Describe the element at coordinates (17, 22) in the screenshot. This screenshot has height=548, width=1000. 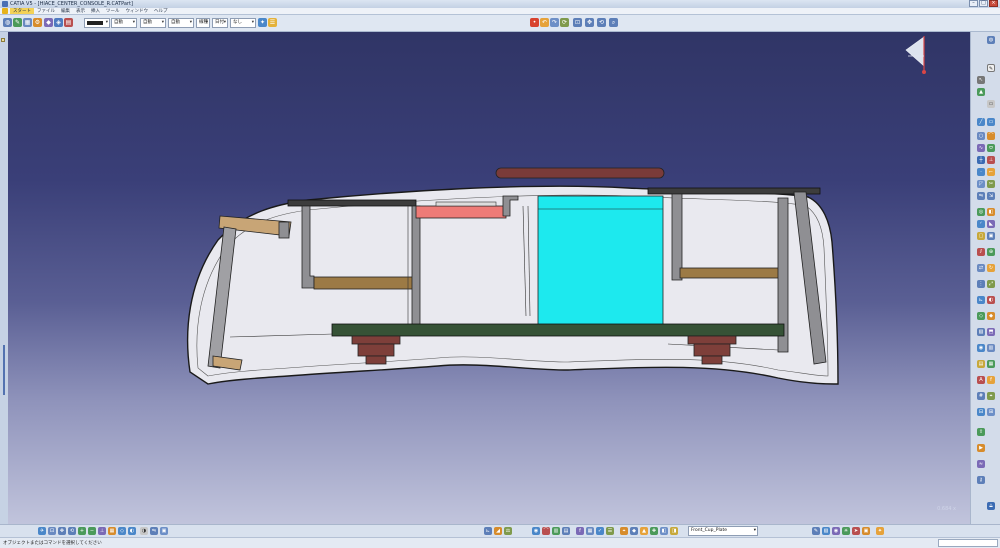
I see `sketch-icon: ✎` at that location.